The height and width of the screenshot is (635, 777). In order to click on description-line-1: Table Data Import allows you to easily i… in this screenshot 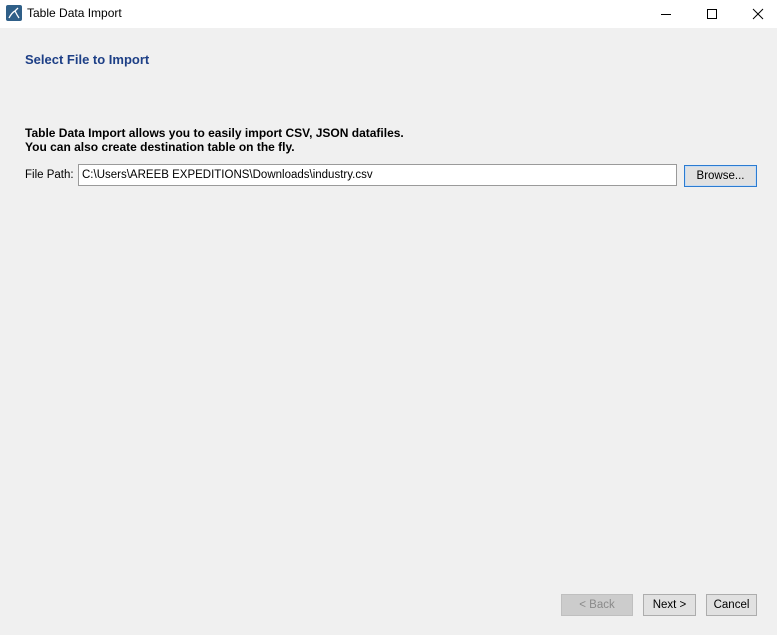, I will do `click(214, 133)`.